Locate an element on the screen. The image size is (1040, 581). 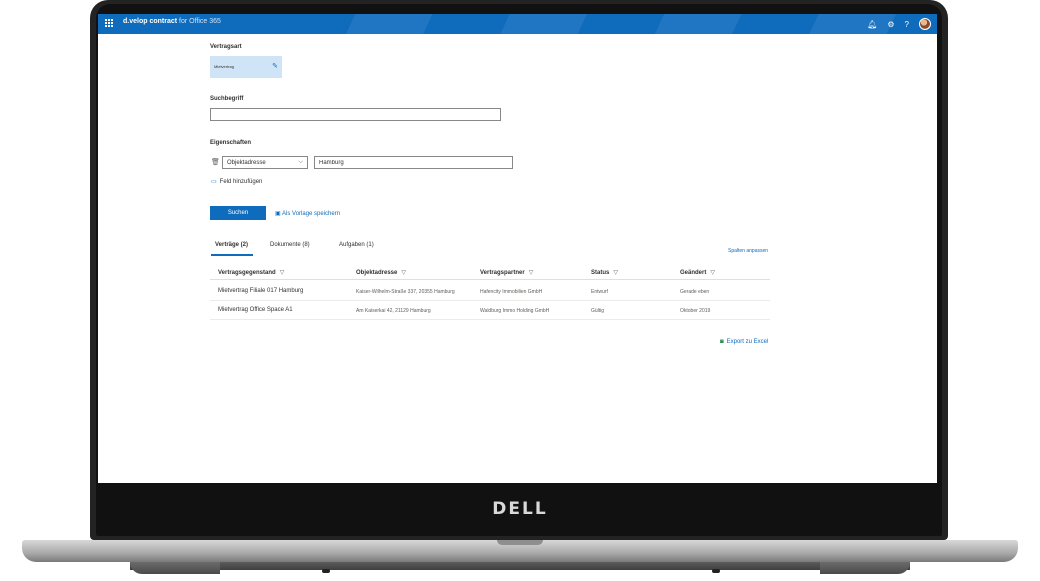
search-label: Suchbegriff is located at coordinates (227, 99).